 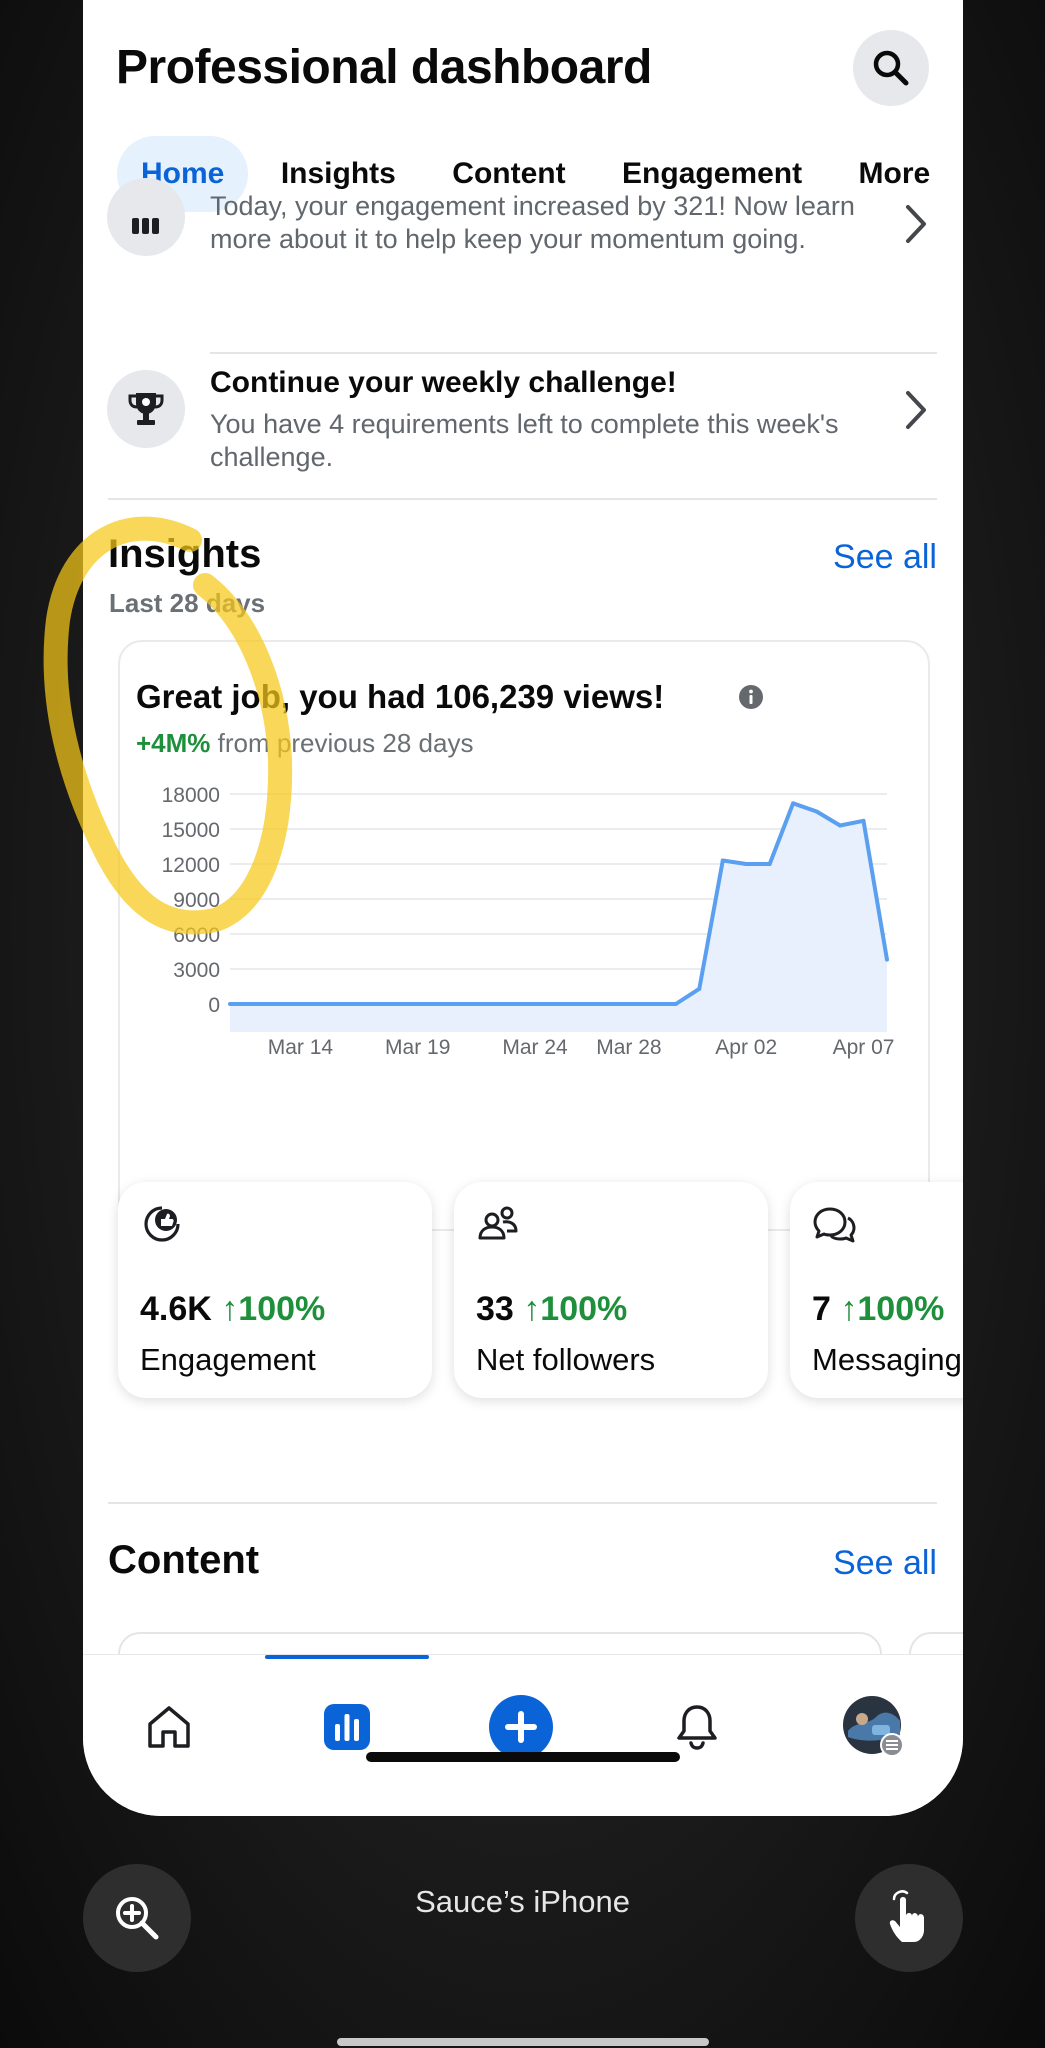 I want to click on nav-profile, so click(x=874, y=1727).